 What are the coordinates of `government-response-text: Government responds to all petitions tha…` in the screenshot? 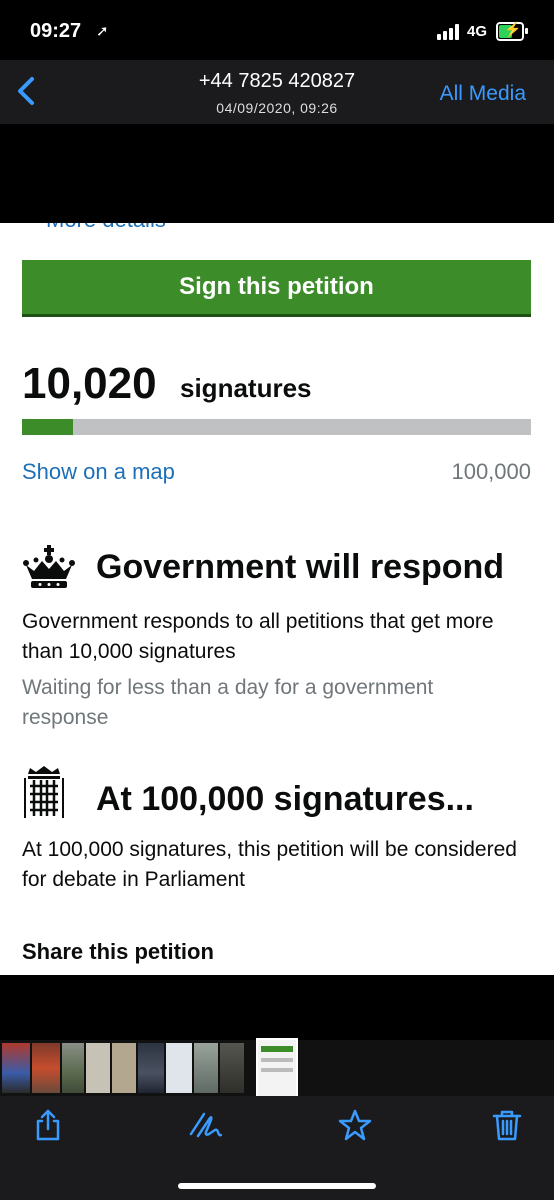 It's located at (258, 636).